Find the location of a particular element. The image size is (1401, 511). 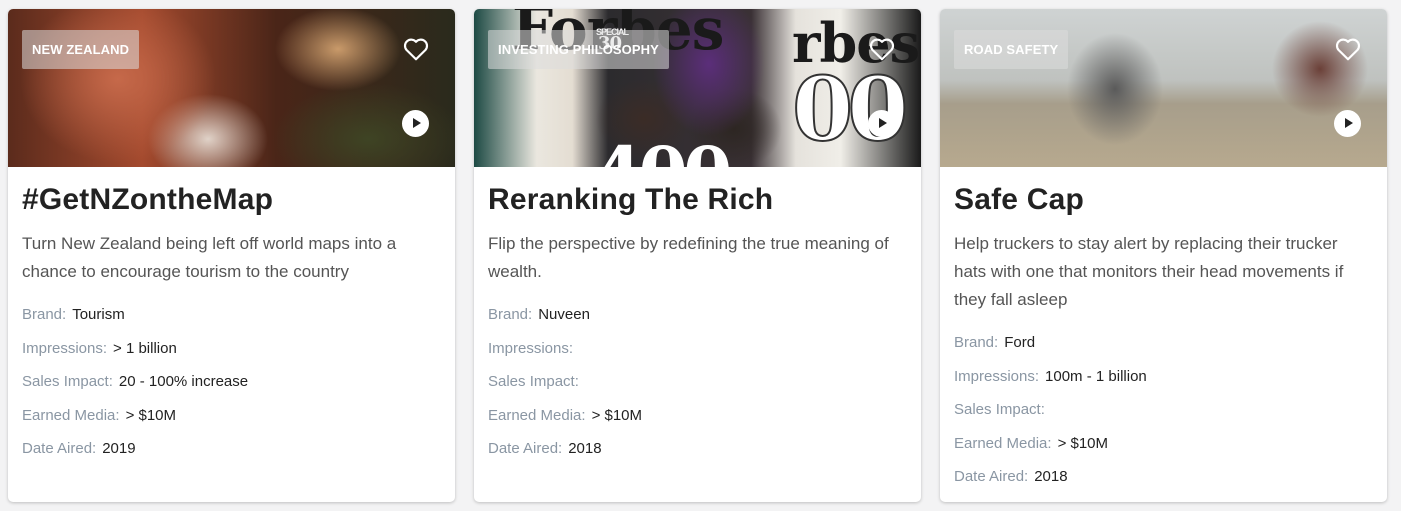

impressions-value: 100m - 1 billion is located at coordinates (1096, 376).